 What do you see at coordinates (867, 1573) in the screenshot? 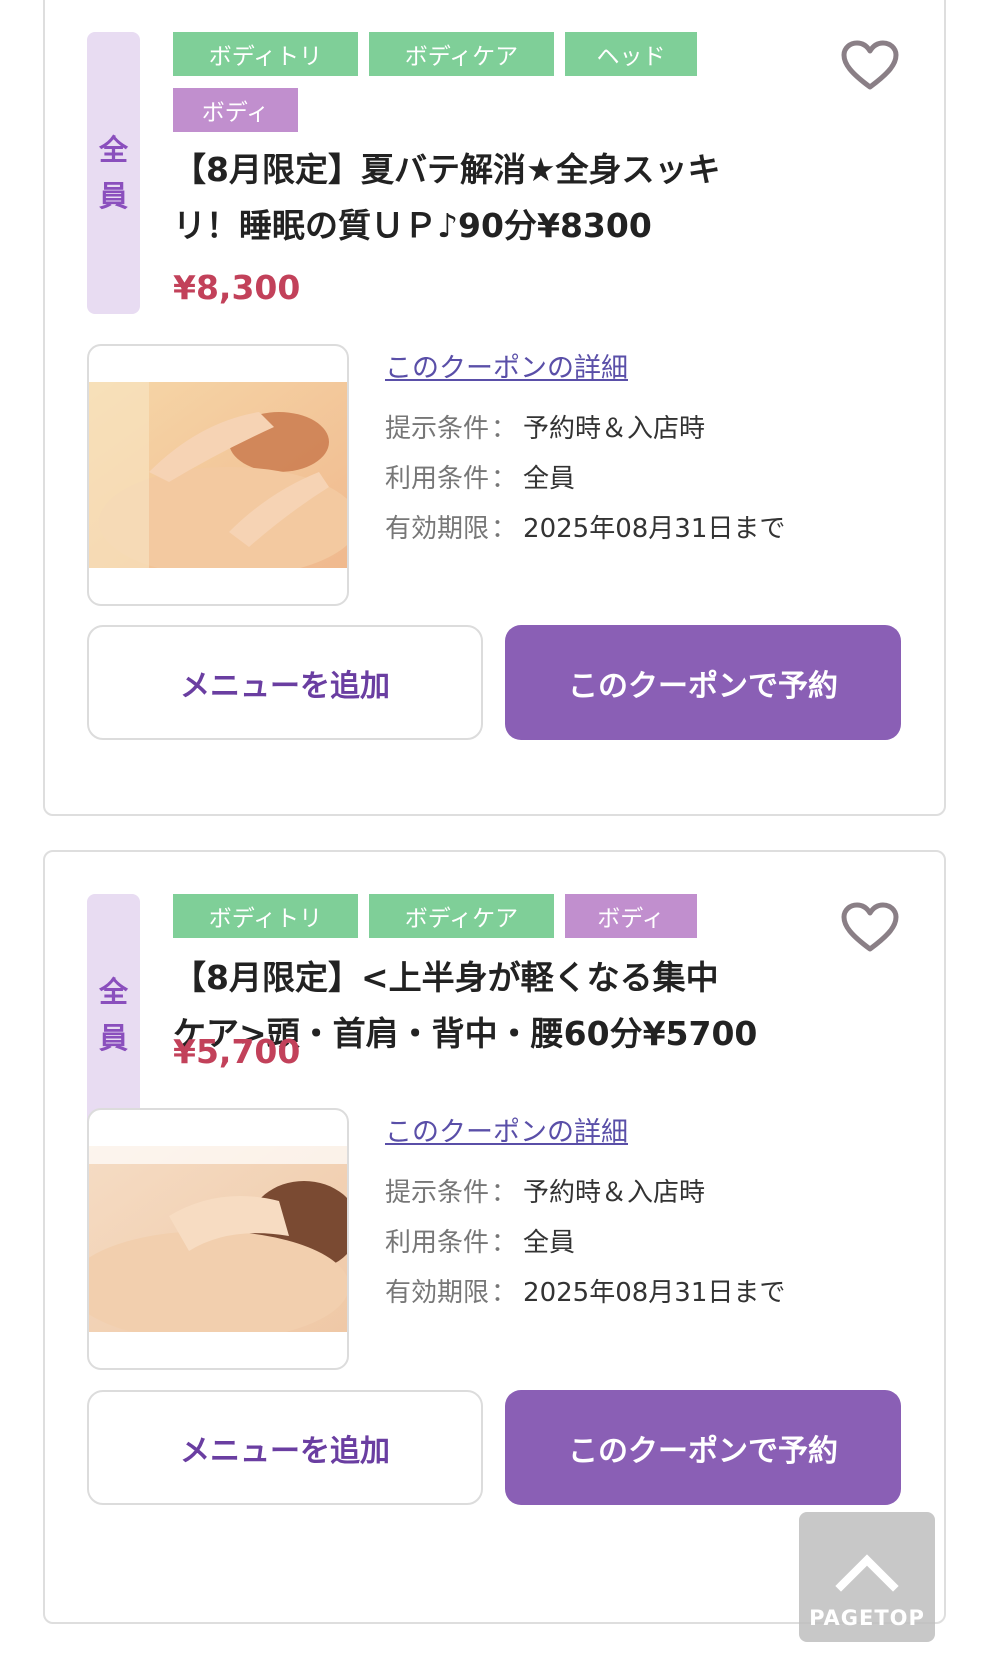
I see `chevron-up-icon` at bounding box center [867, 1573].